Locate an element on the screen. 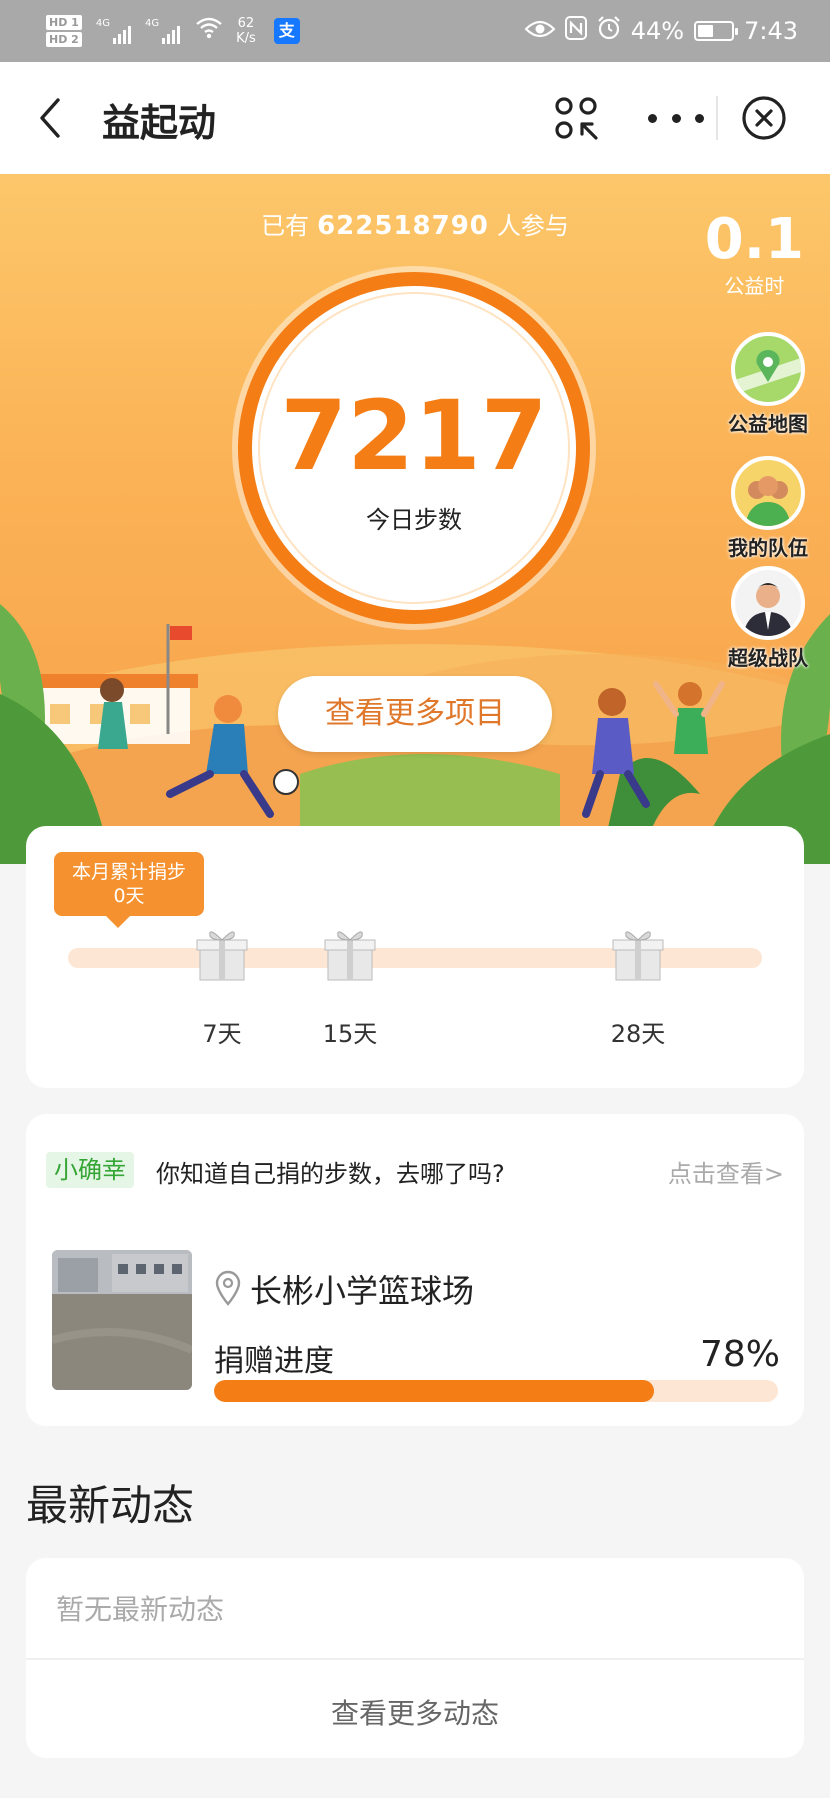  status-right: 44% 7:43 is located at coordinates (661, 31).